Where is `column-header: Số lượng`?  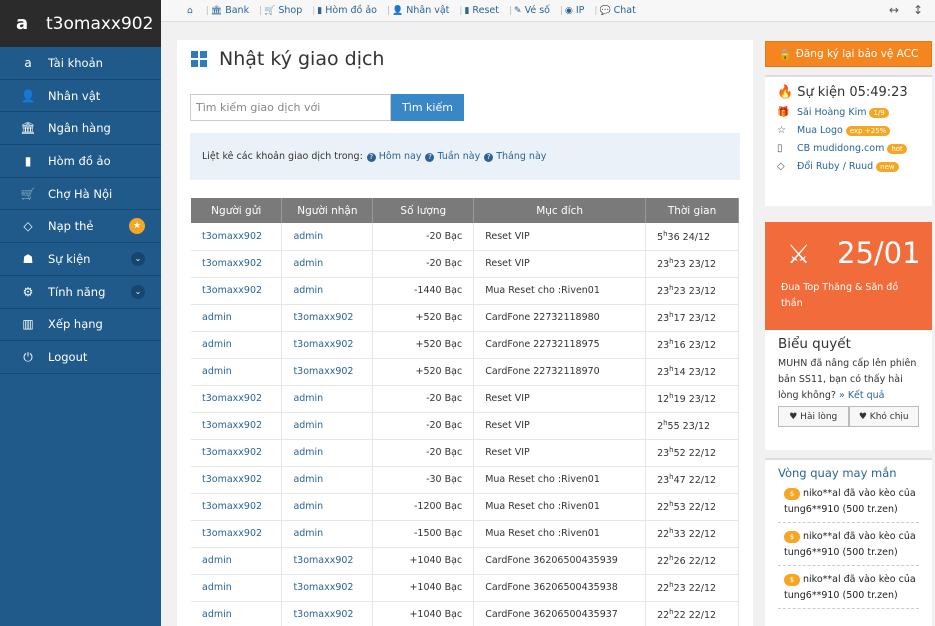
column-header: Số lượng is located at coordinates (423, 210).